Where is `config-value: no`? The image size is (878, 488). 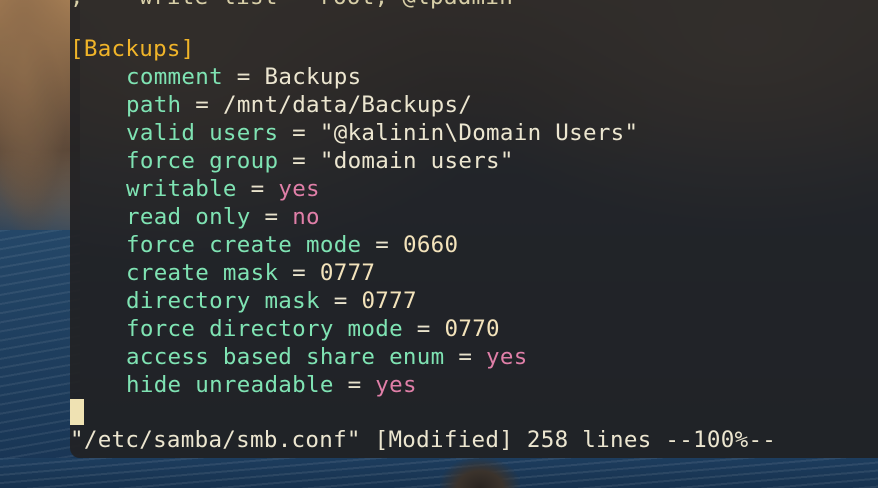
config-value: no is located at coordinates (306, 217).